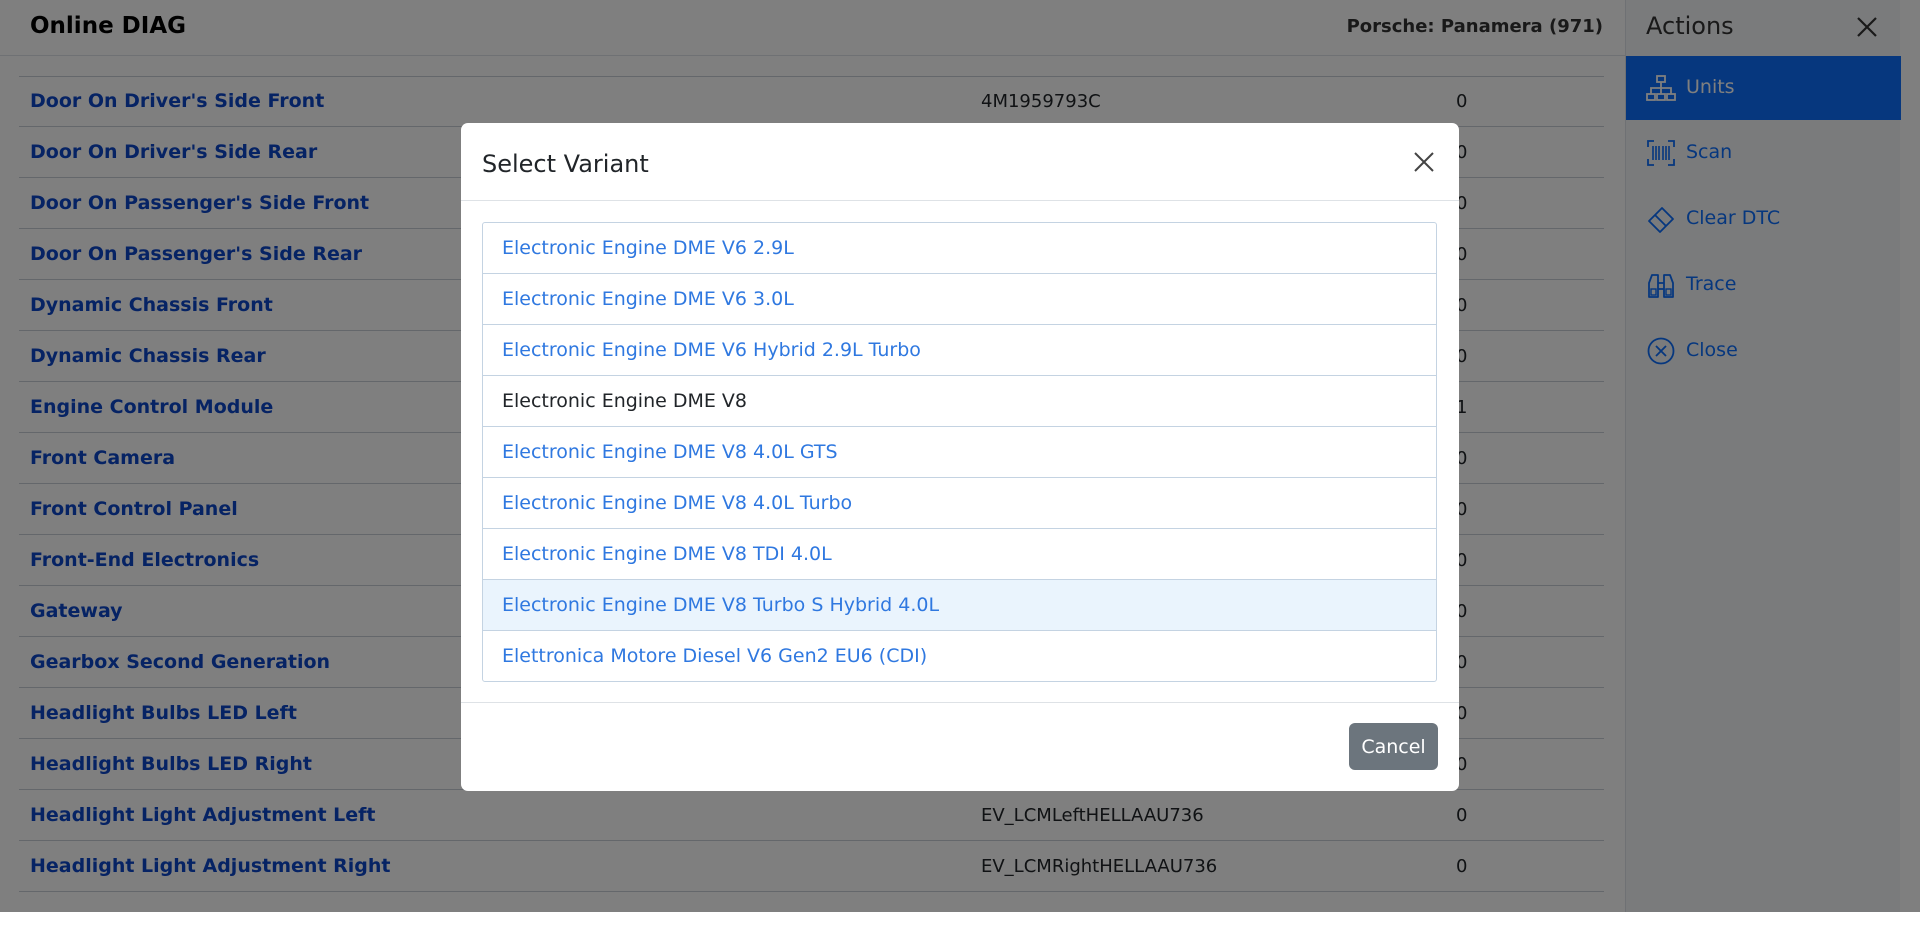 The width and height of the screenshot is (1920, 940). Describe the element at coordinates (670, 452) in the screenshot. I see `variant-label: Electronic Engine DME V8 4.0L GTS` at that location.